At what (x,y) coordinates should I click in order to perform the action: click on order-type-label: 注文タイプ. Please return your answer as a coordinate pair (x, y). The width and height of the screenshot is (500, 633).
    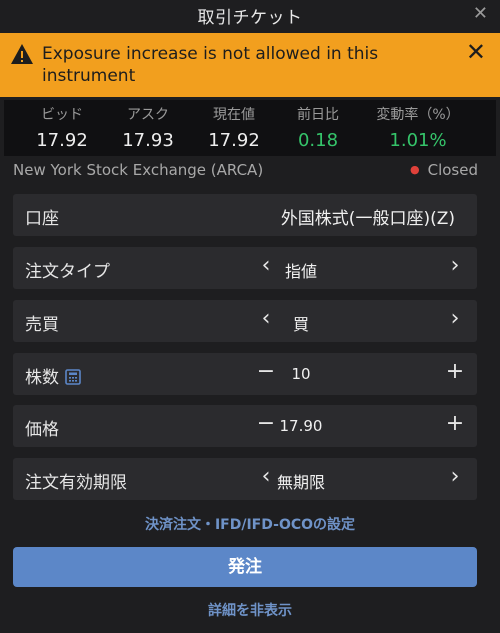
    Looking at the image, I should click on (67, 272).